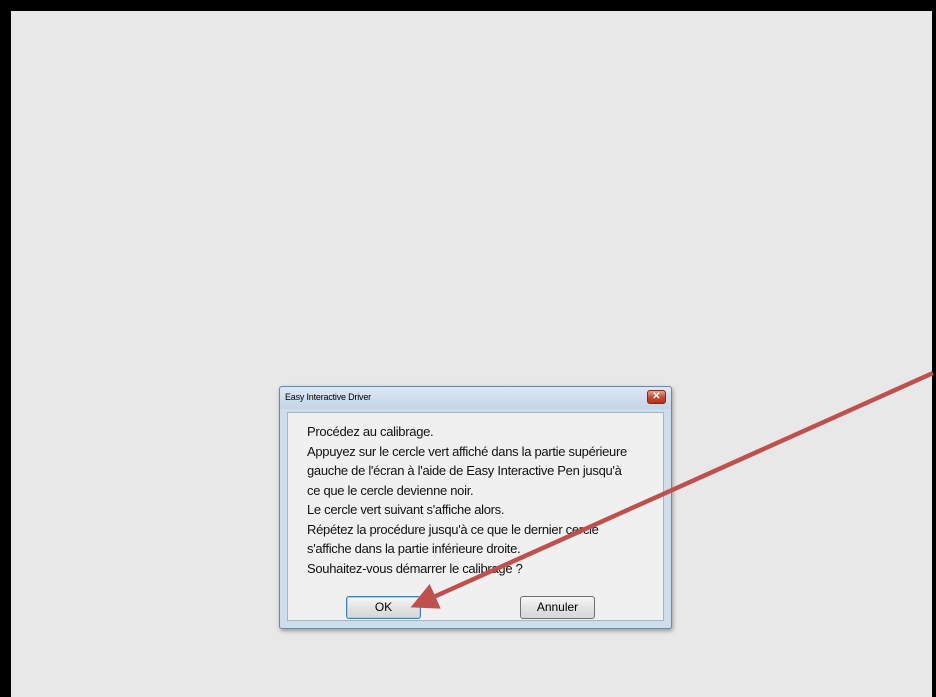 This screenshot has width=936, height=697. What do you see at coordinates (557, 607) in the screenshot?
I see `cancel-button: Annuler` at bounding box center [557, 607].